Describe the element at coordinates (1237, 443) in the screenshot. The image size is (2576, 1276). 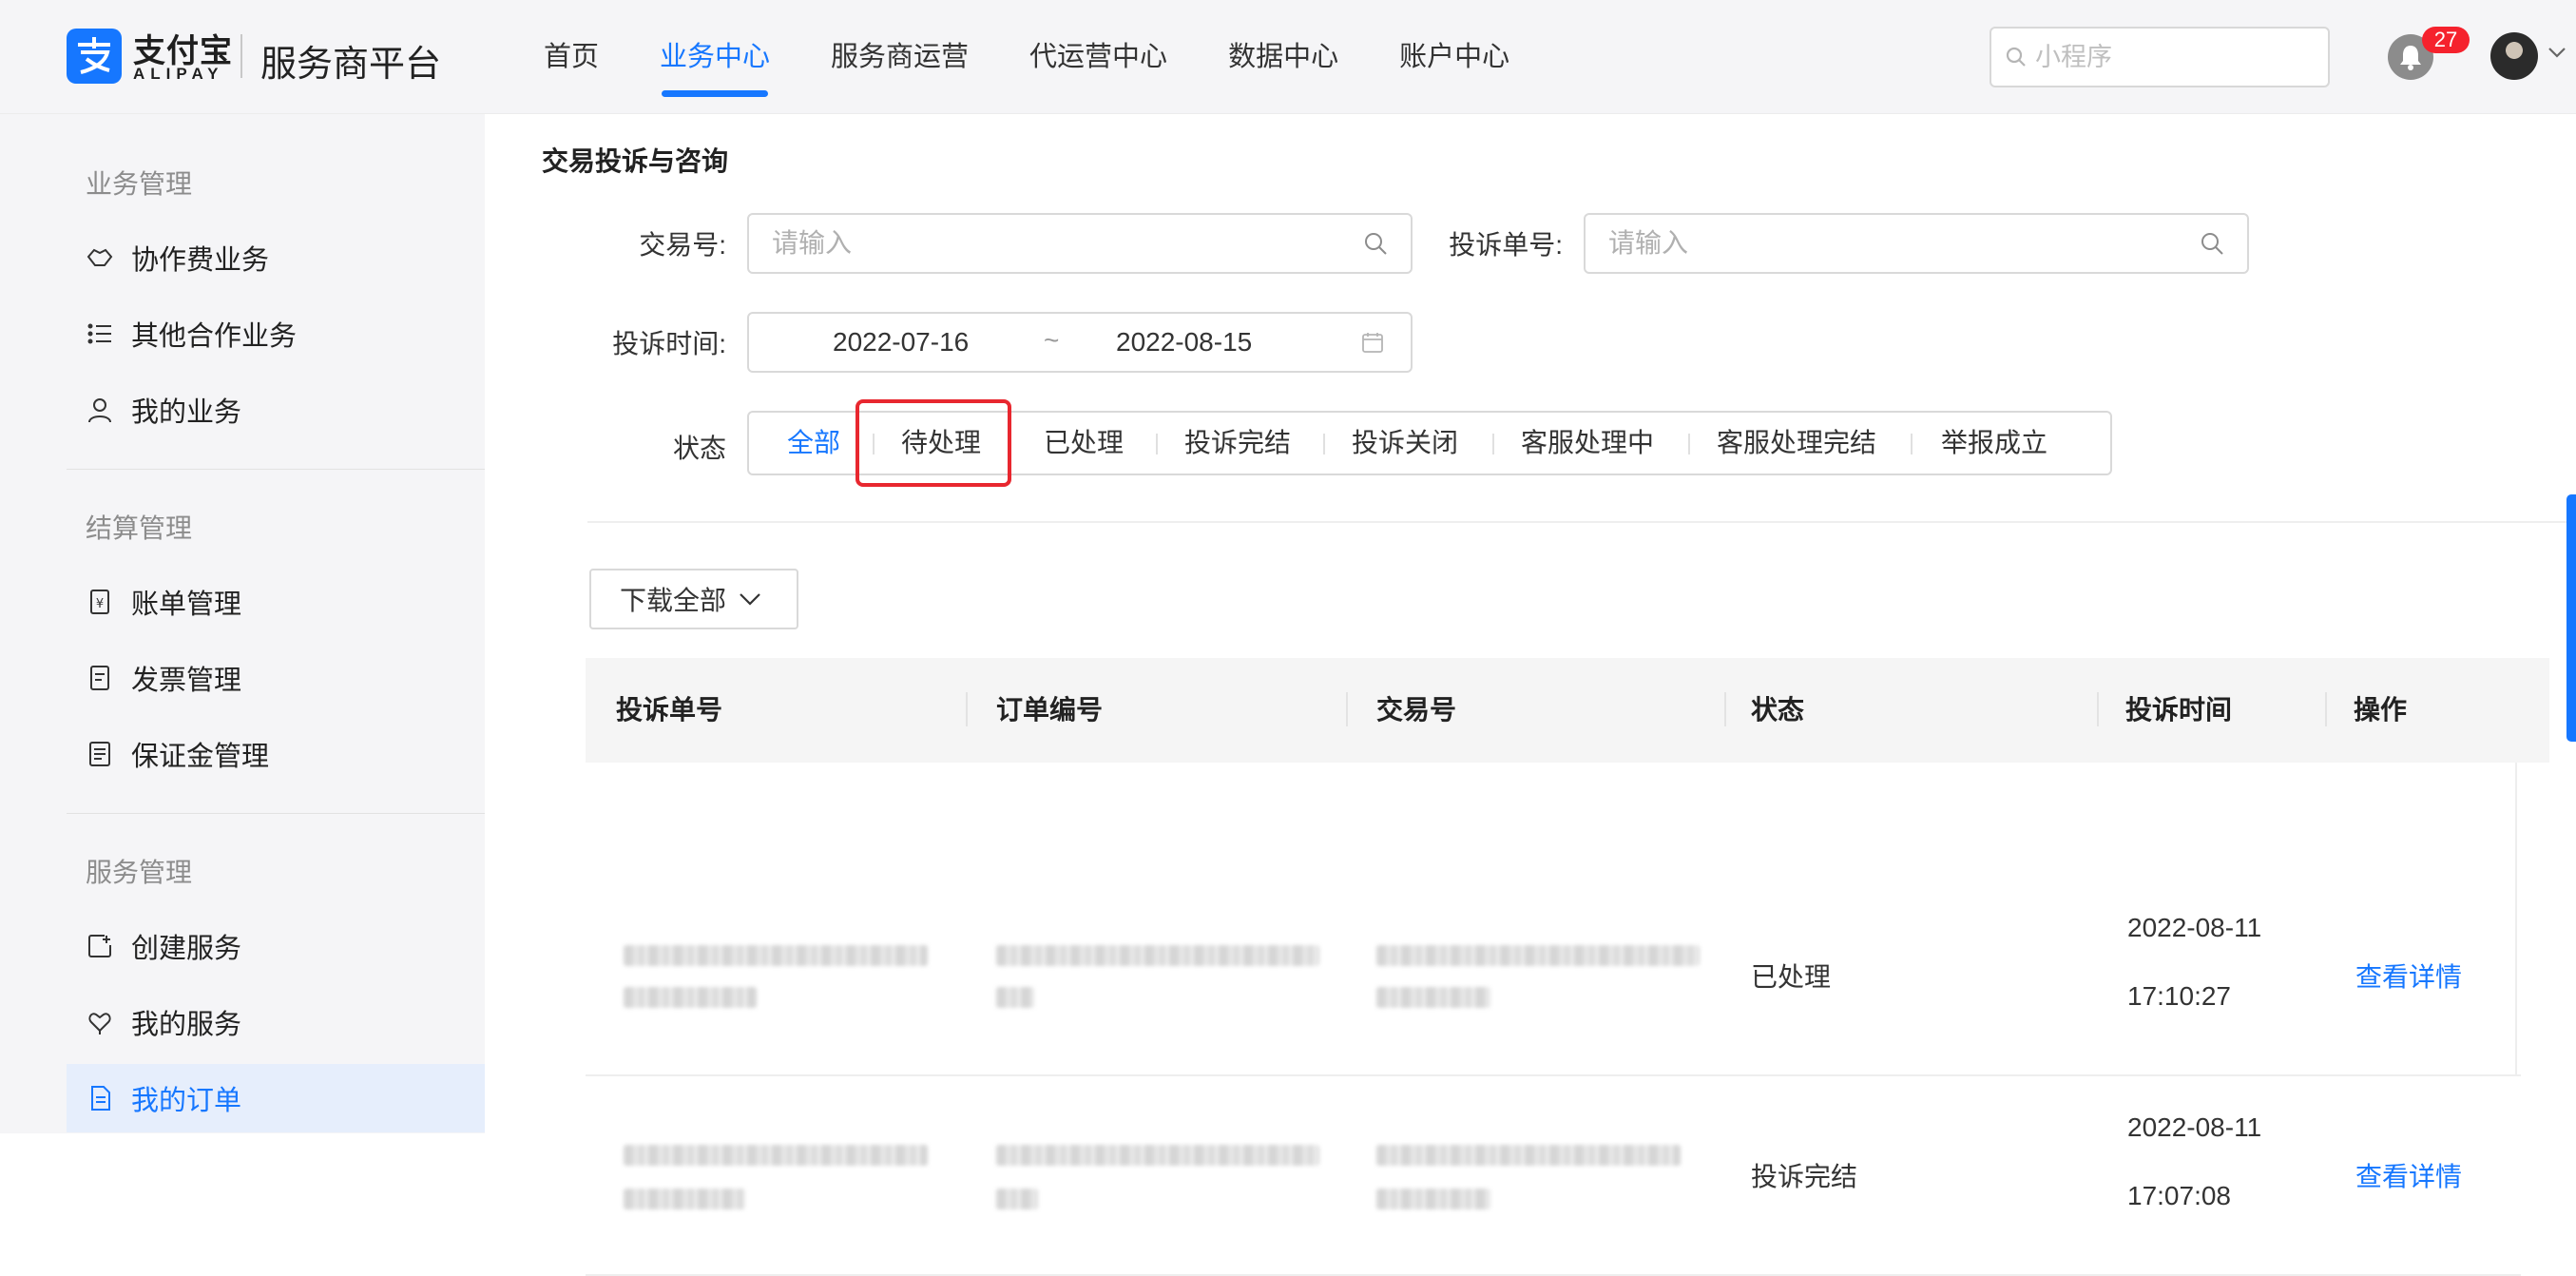
I see `status-tab-completed: 投诉完结` at that location.